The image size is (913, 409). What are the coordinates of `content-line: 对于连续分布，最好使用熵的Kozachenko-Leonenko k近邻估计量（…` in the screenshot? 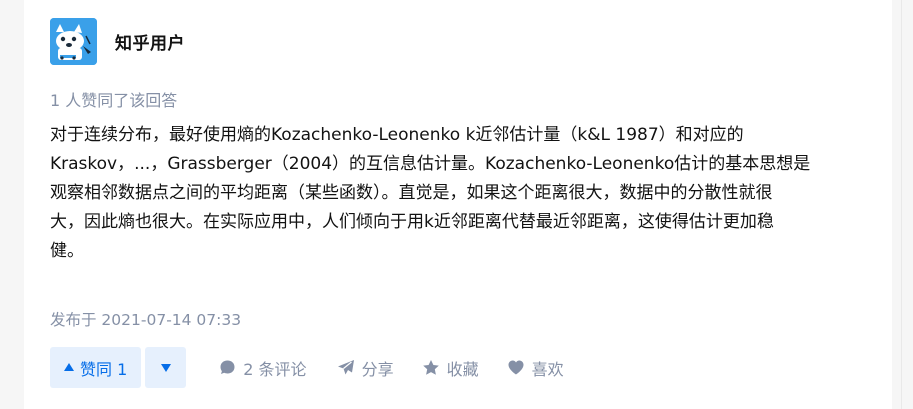 It's located at (397, 135).